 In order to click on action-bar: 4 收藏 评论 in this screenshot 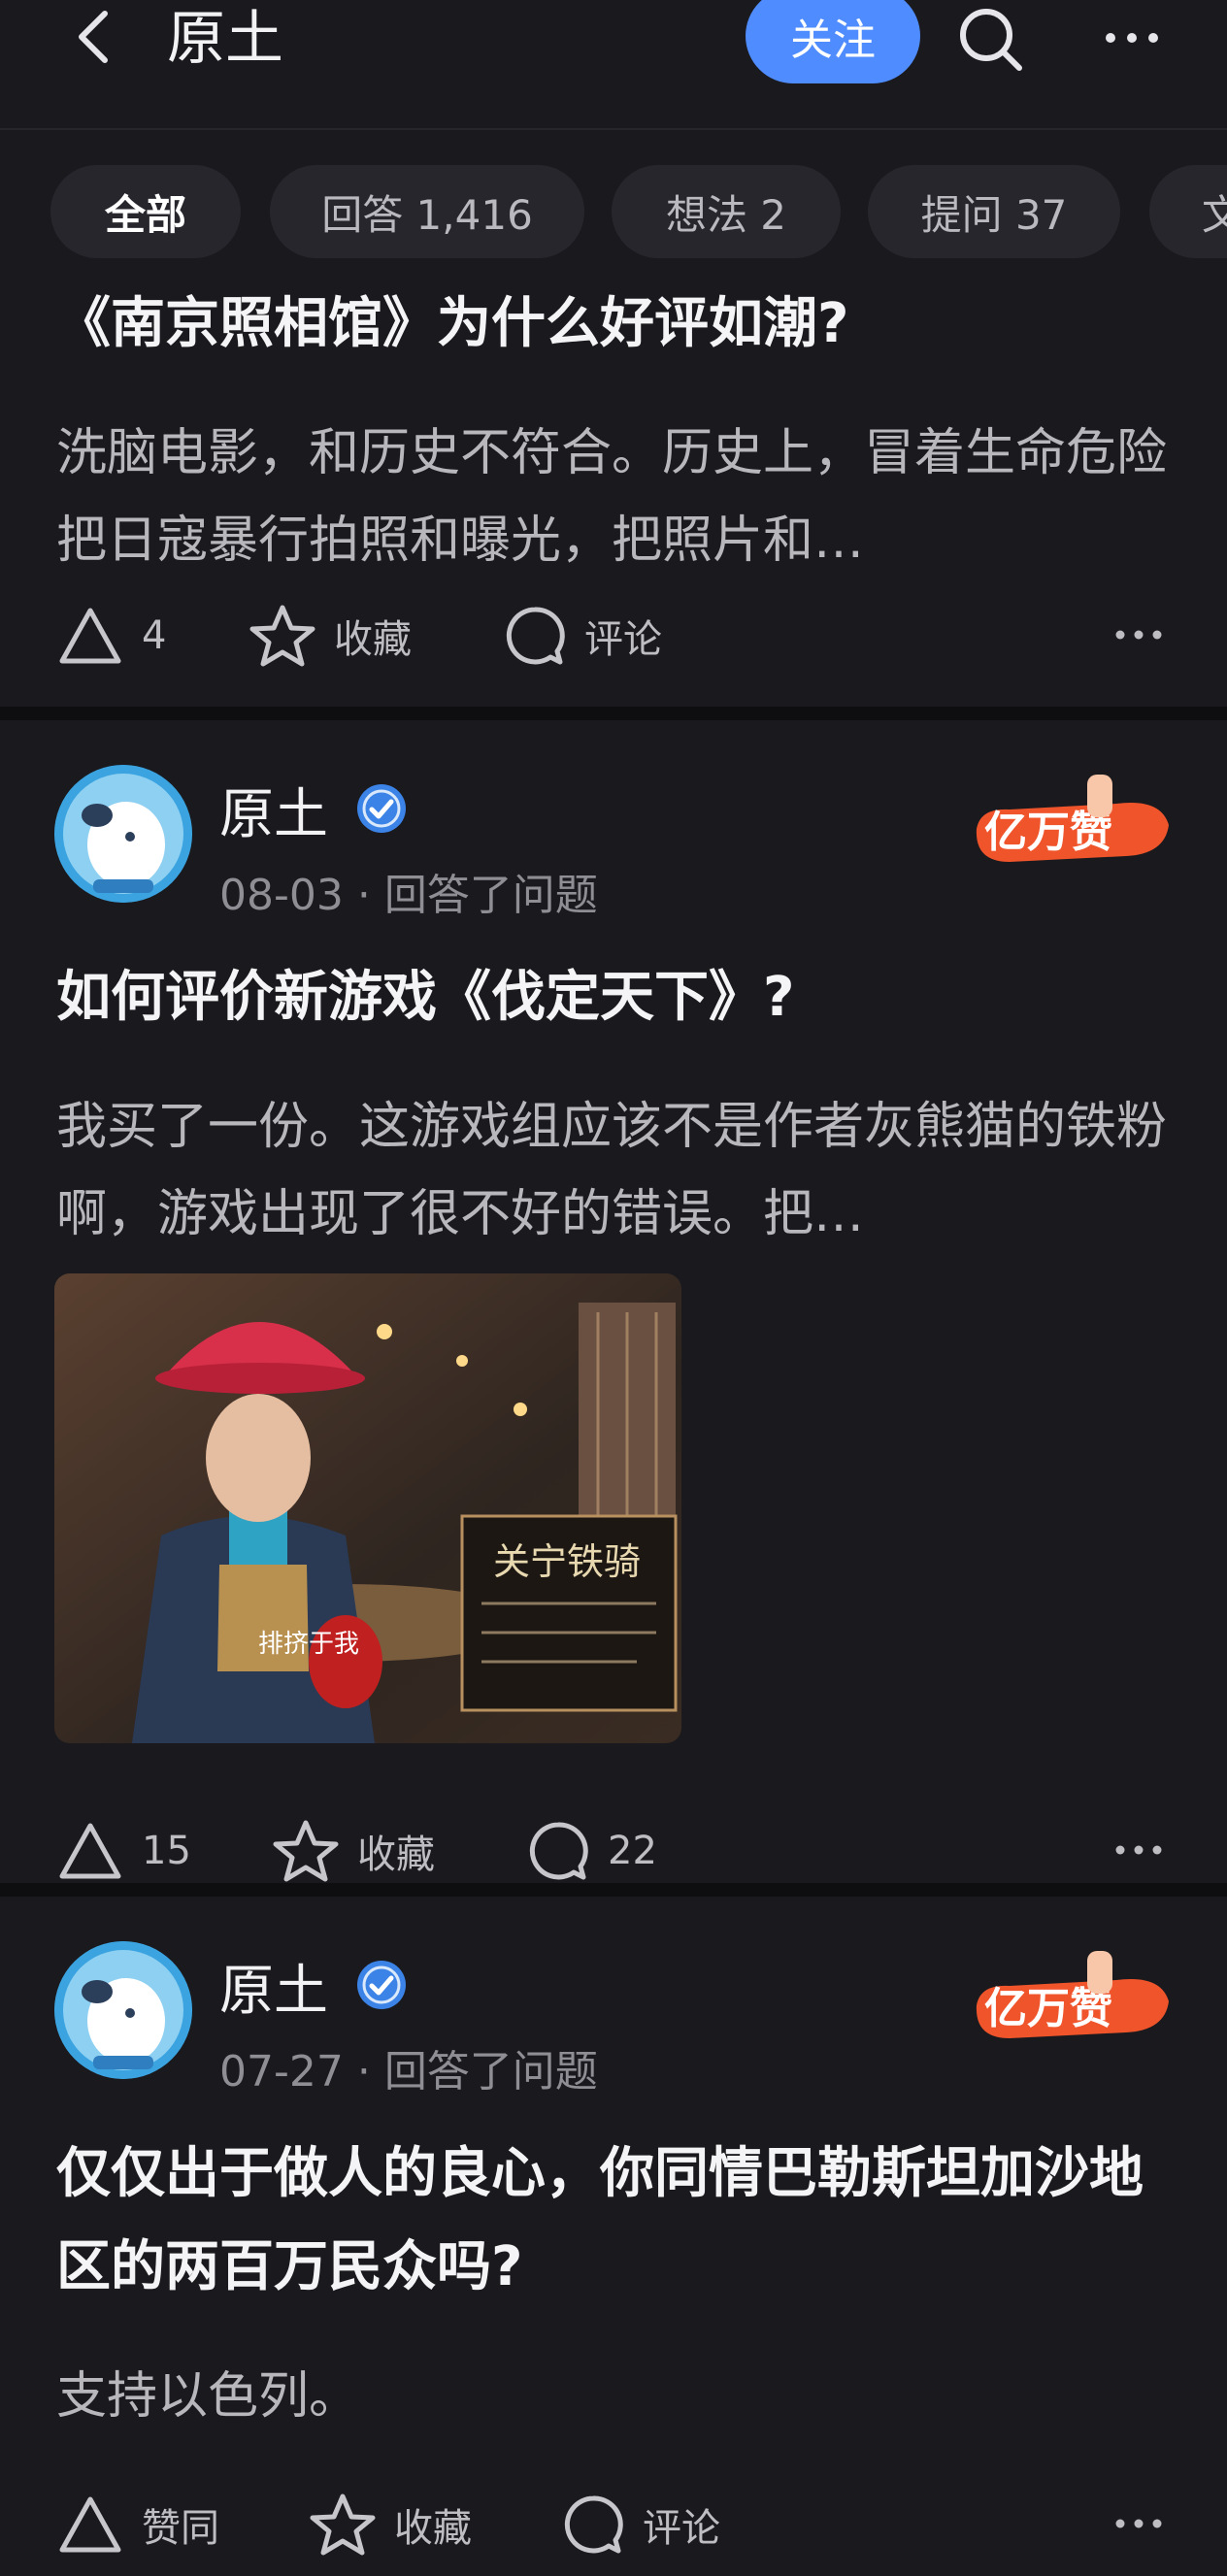, I will do `click(613, 635)`.